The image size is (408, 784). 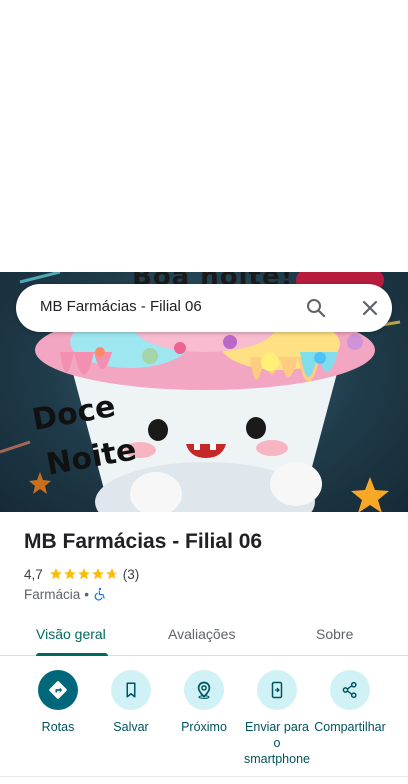 What do you see at coordinates (143, 541) in the screenshot?
I see `place-title: MB Farmácias - Filial 06` at bounding box center [143, 541].